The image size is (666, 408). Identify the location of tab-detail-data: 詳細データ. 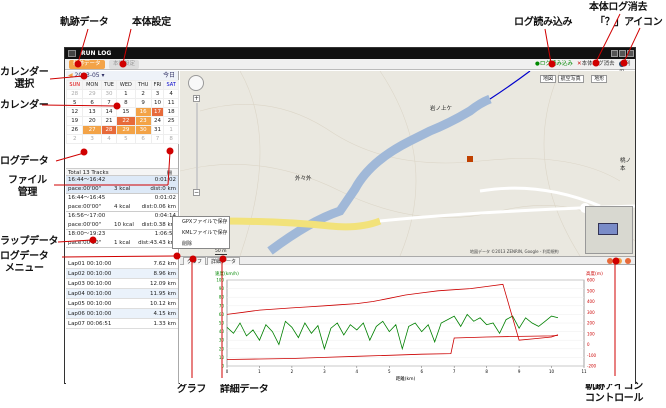
(224, 261).